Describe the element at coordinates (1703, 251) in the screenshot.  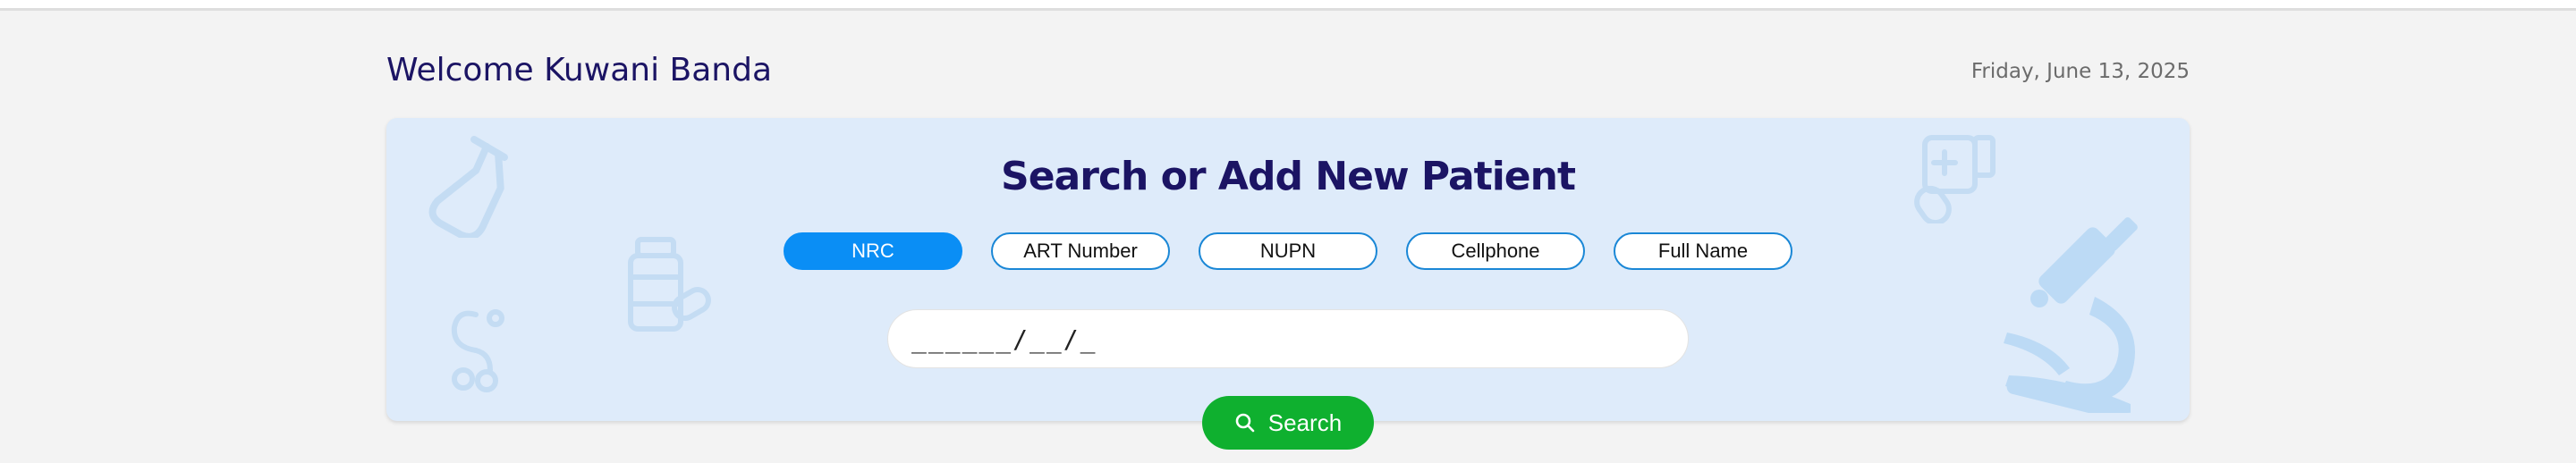
I see `tab-full-name: Full Name` at that location.